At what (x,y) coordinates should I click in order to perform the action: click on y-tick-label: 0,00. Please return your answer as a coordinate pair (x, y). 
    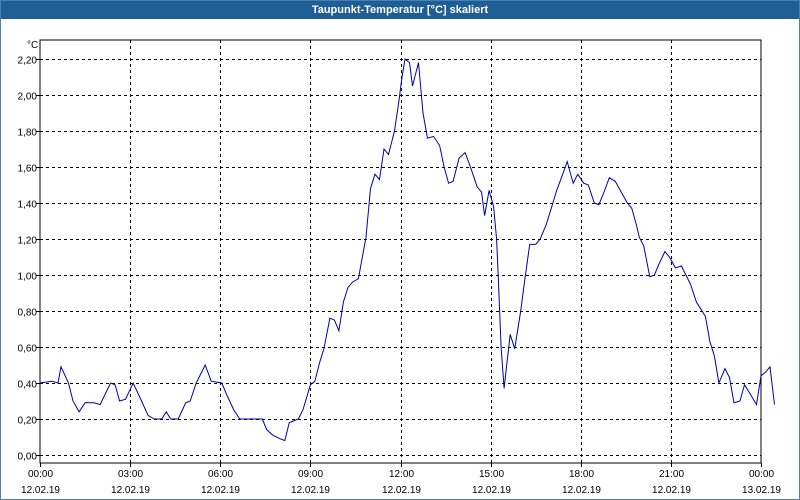
    Looking at the image, I should click on (28, 457).